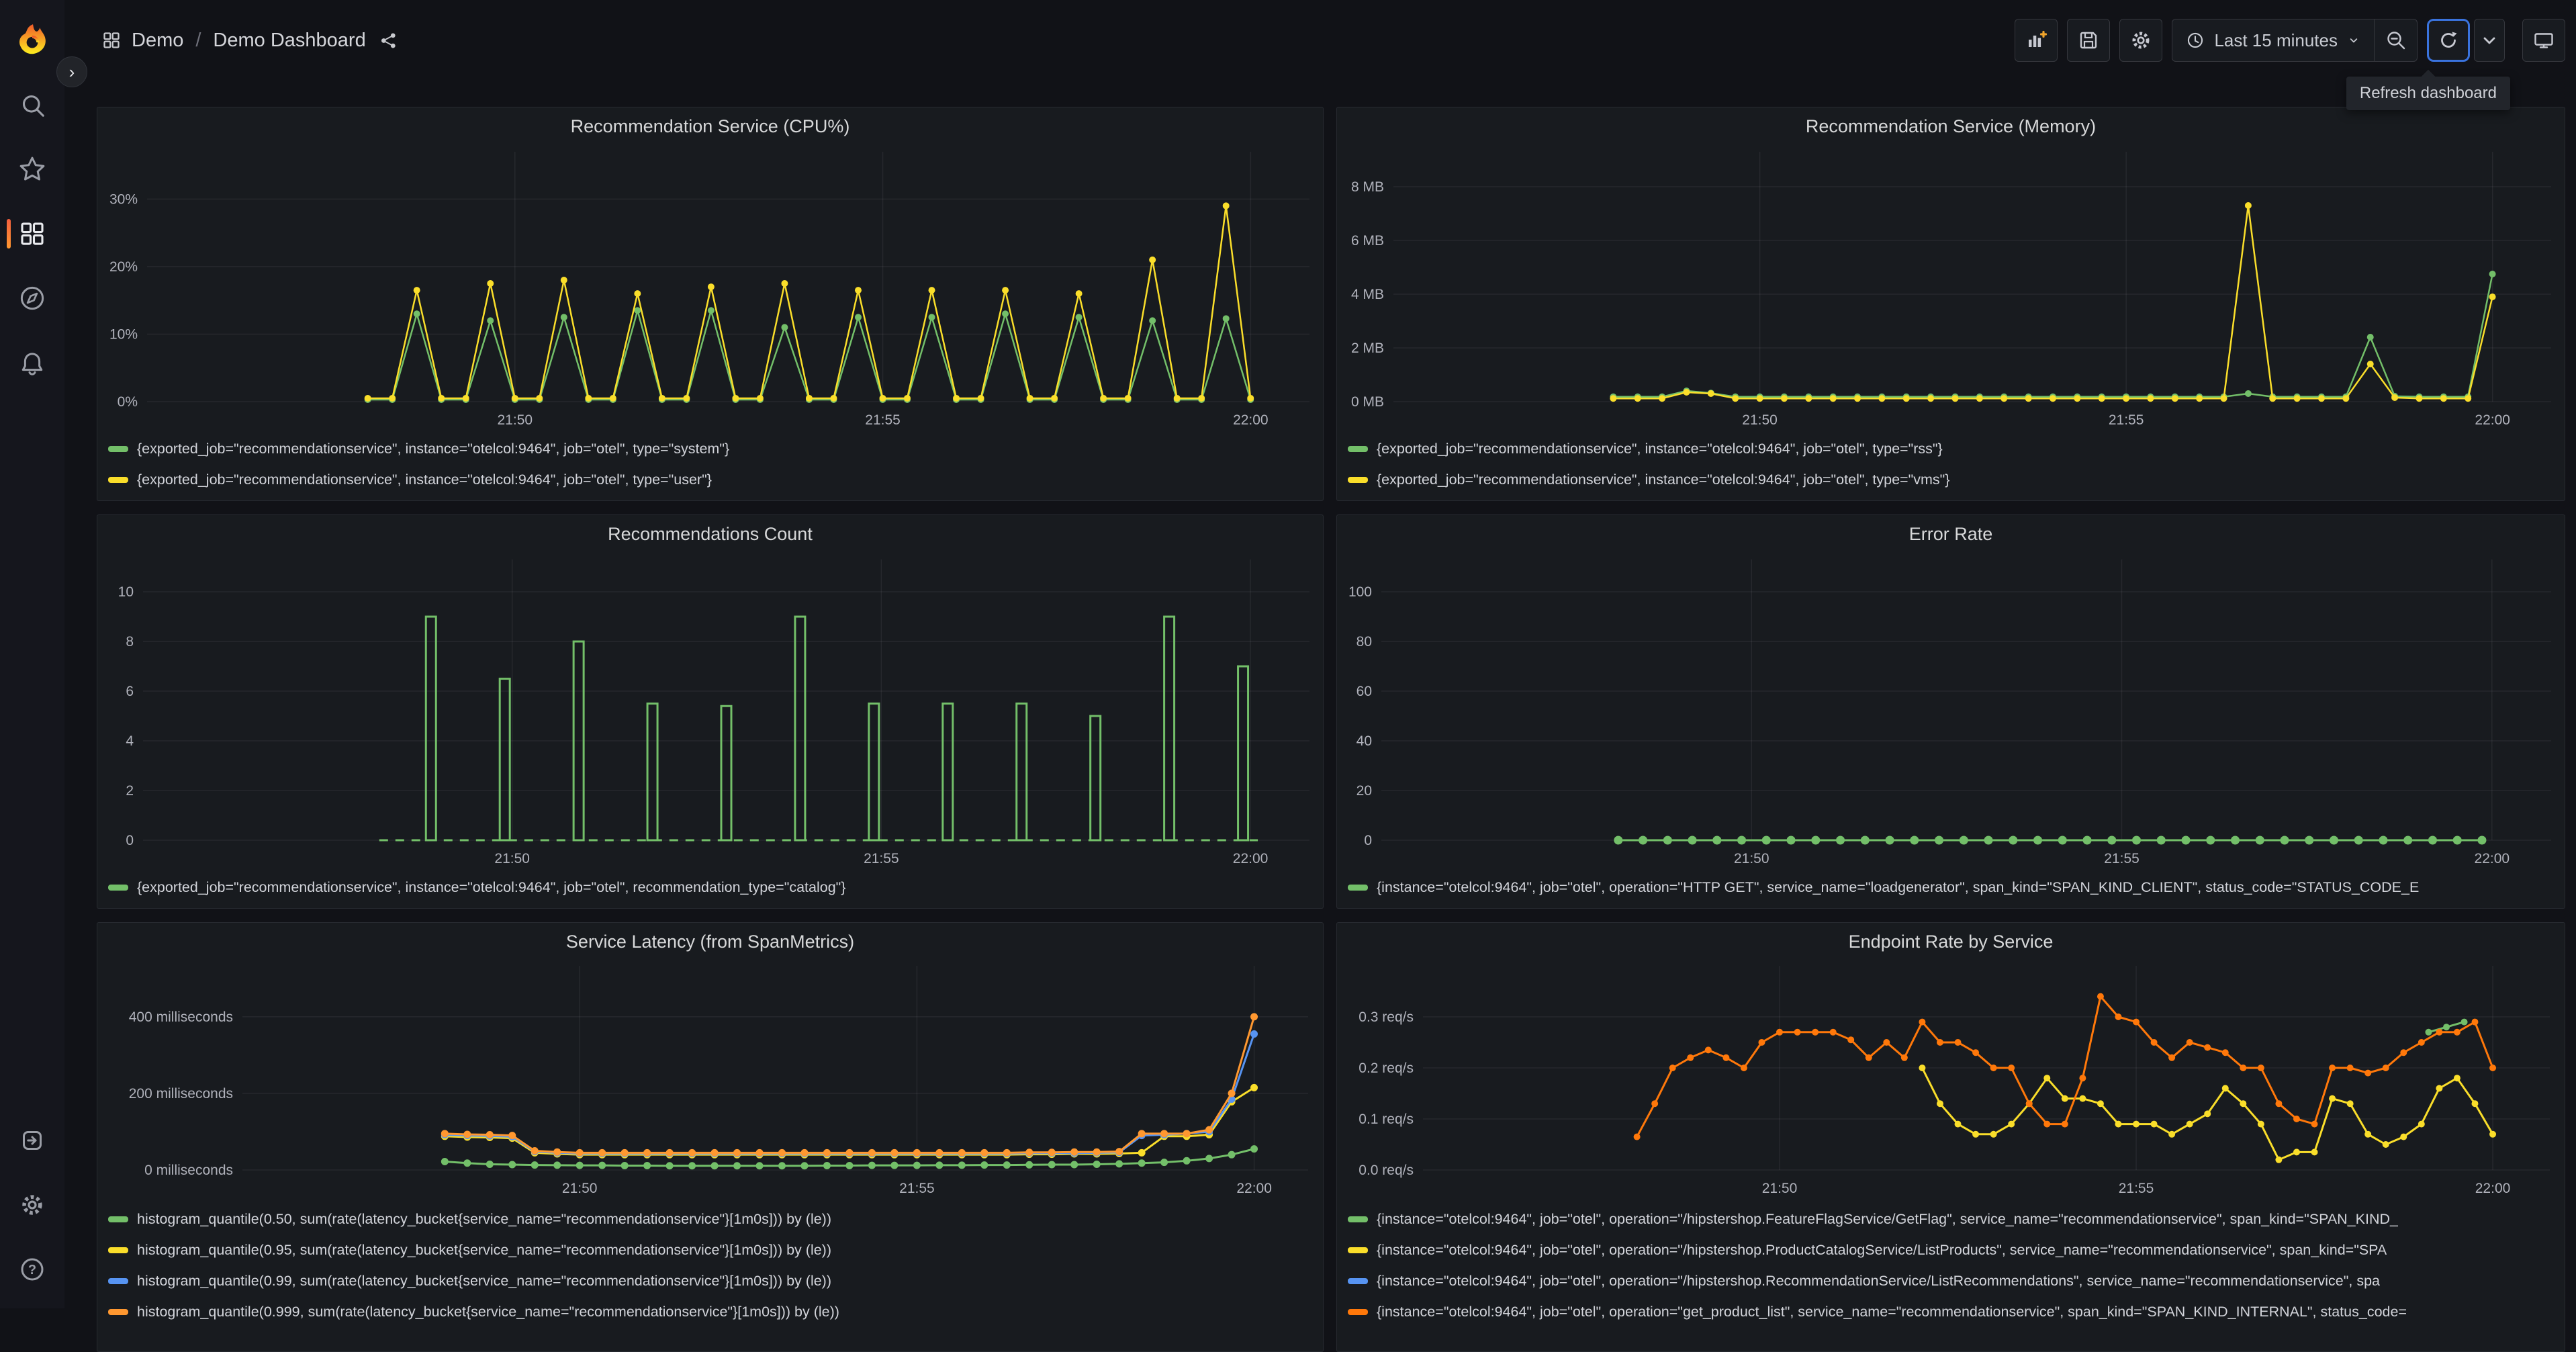  What do you see at coordinates (1364, 741) in the screenshot?
I see `svg-text: 40` at bounding box center [1364, 741].